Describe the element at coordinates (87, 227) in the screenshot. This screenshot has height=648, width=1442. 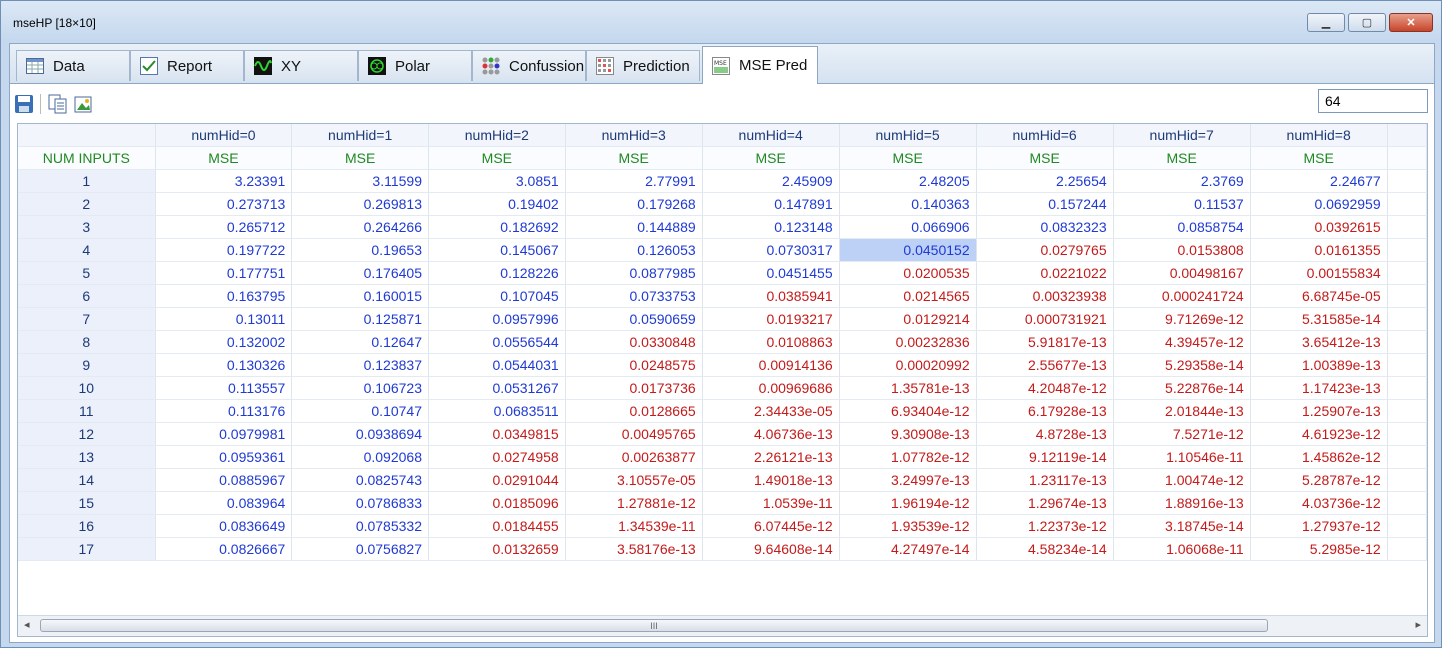
I see `row-header: 3` at that location.